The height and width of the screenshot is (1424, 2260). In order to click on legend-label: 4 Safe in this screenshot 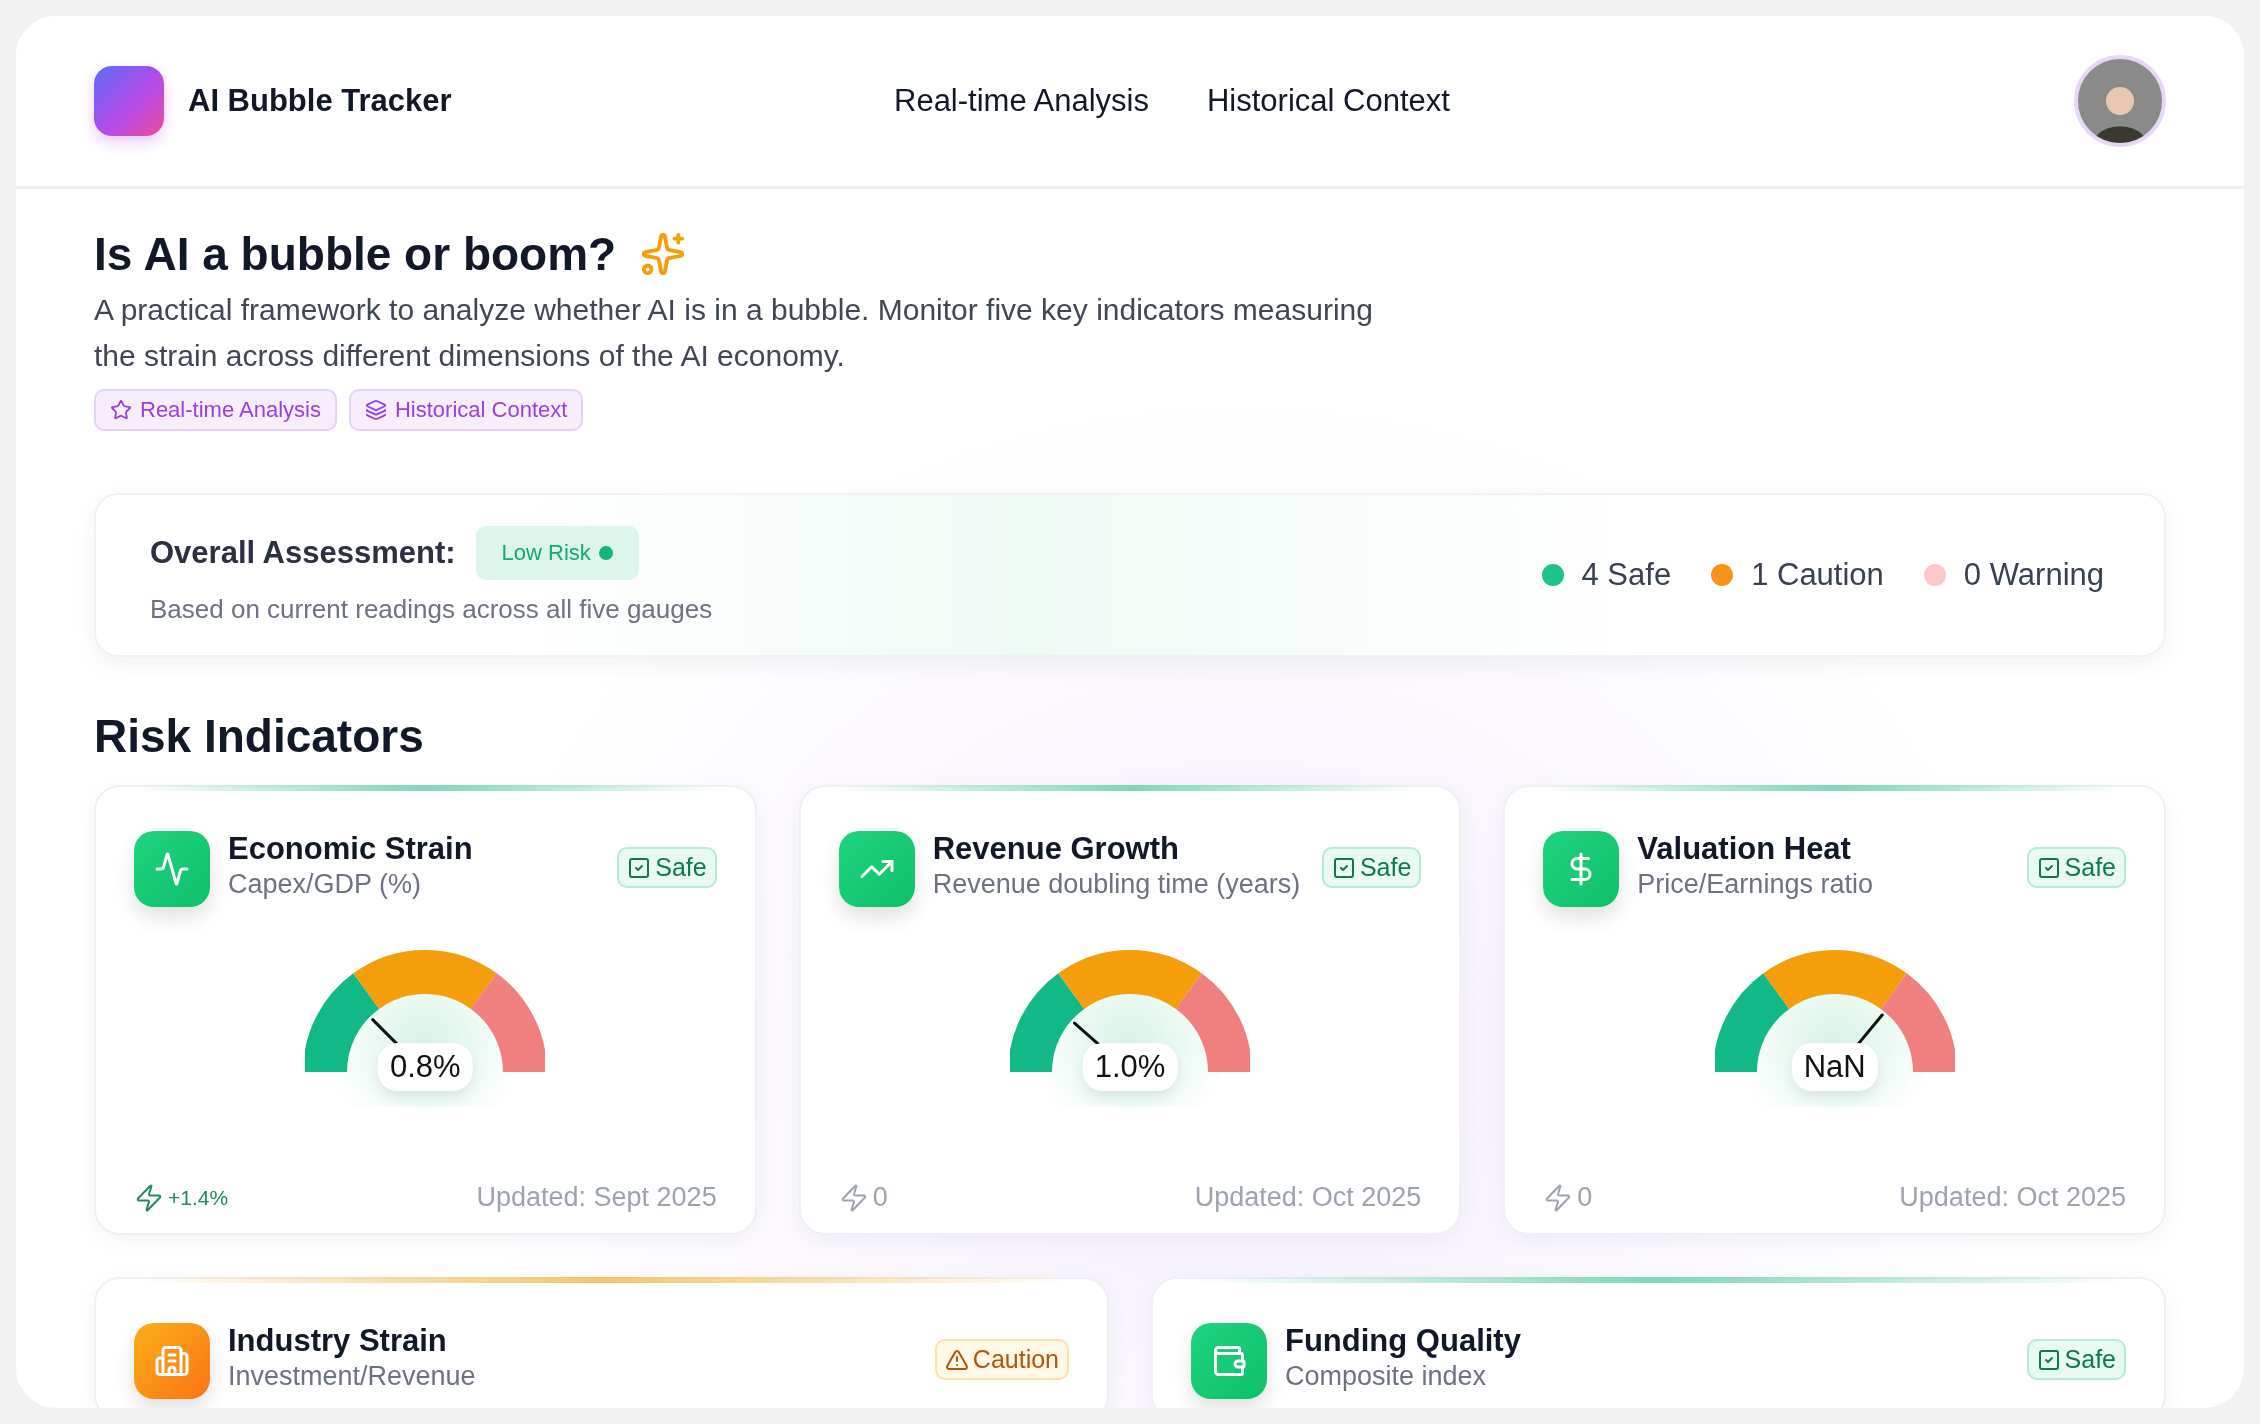, I will do `click(1626, 575)`.